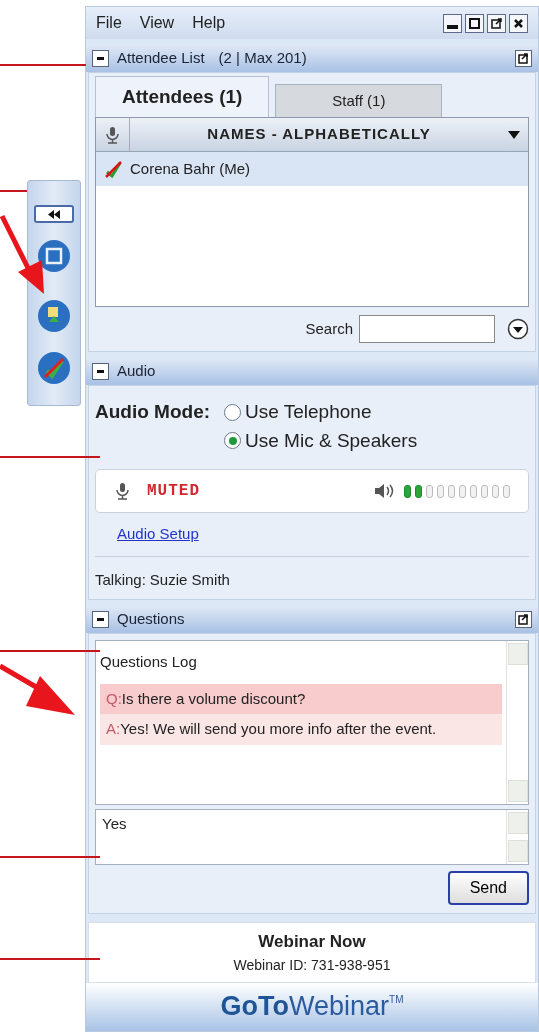 The width and height of the screenshot is (539, 1036). Describe the element at coordinates (149, 662) in the screenshot. I see `log-title: Questions Log` at that location.